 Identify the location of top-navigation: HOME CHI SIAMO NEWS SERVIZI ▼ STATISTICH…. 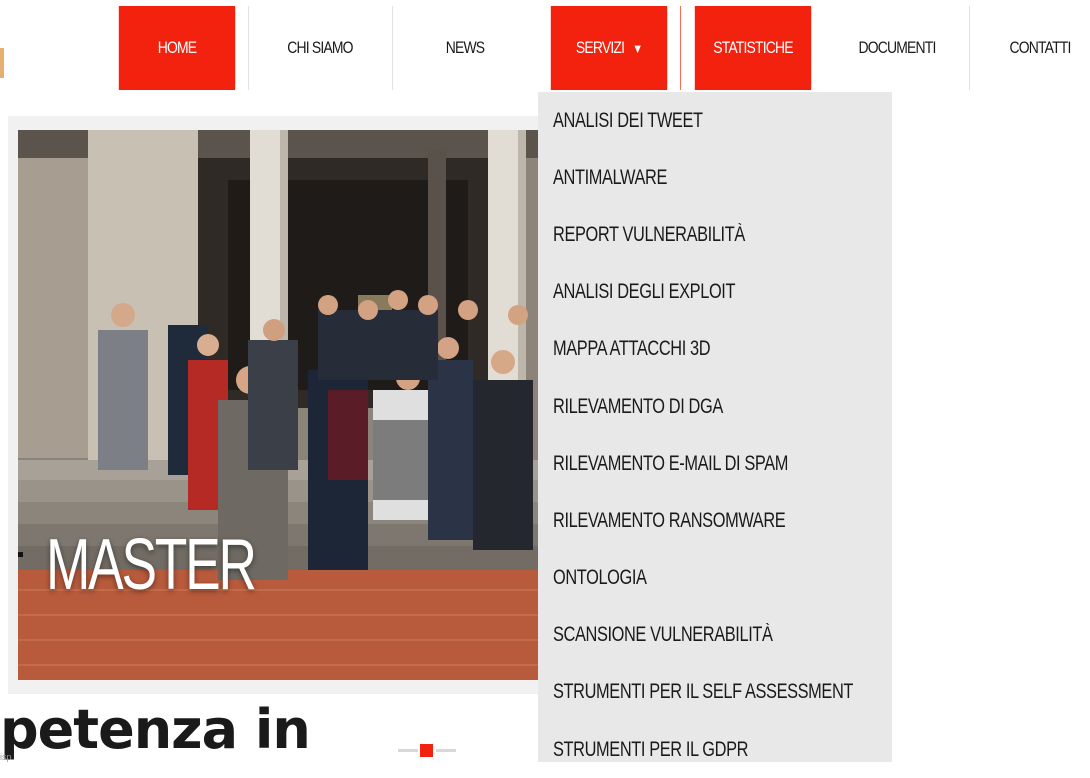
(545, 46).